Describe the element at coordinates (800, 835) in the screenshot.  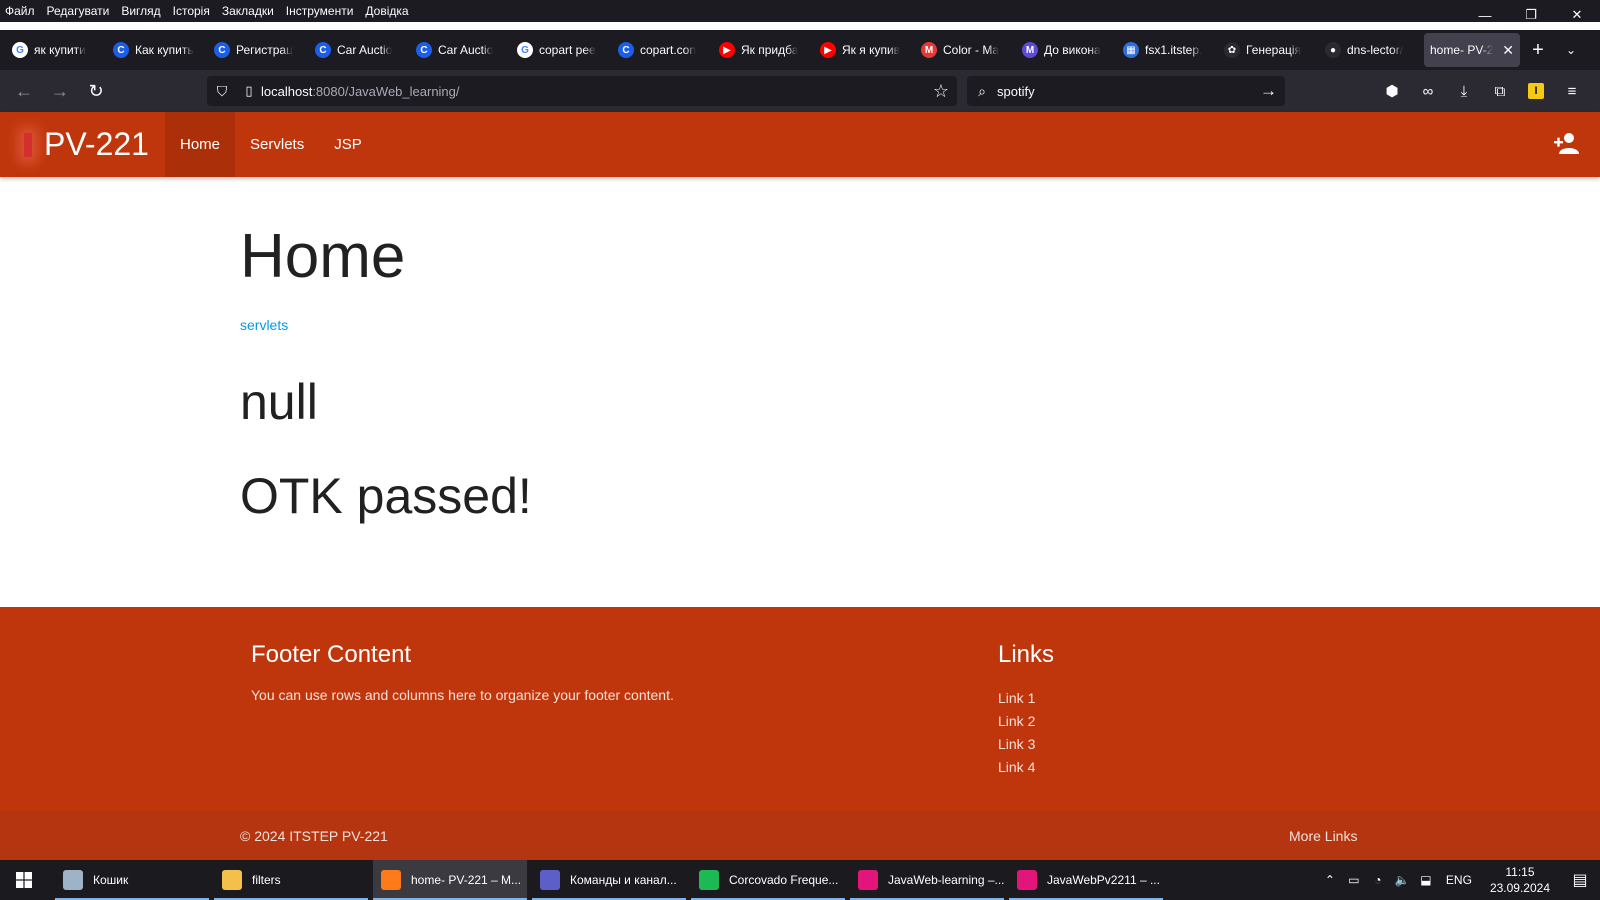
I see `footer-copyright-bar: © 2024 ITSTEP PV-221 More Links` at that location.